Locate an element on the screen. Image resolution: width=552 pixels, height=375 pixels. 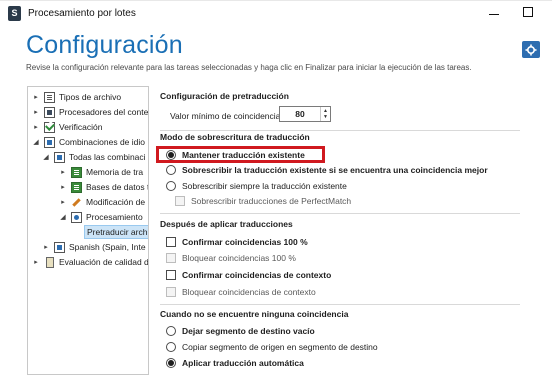
tree-item-verification: ▸ Verificación is located at coordinates (67, 127).